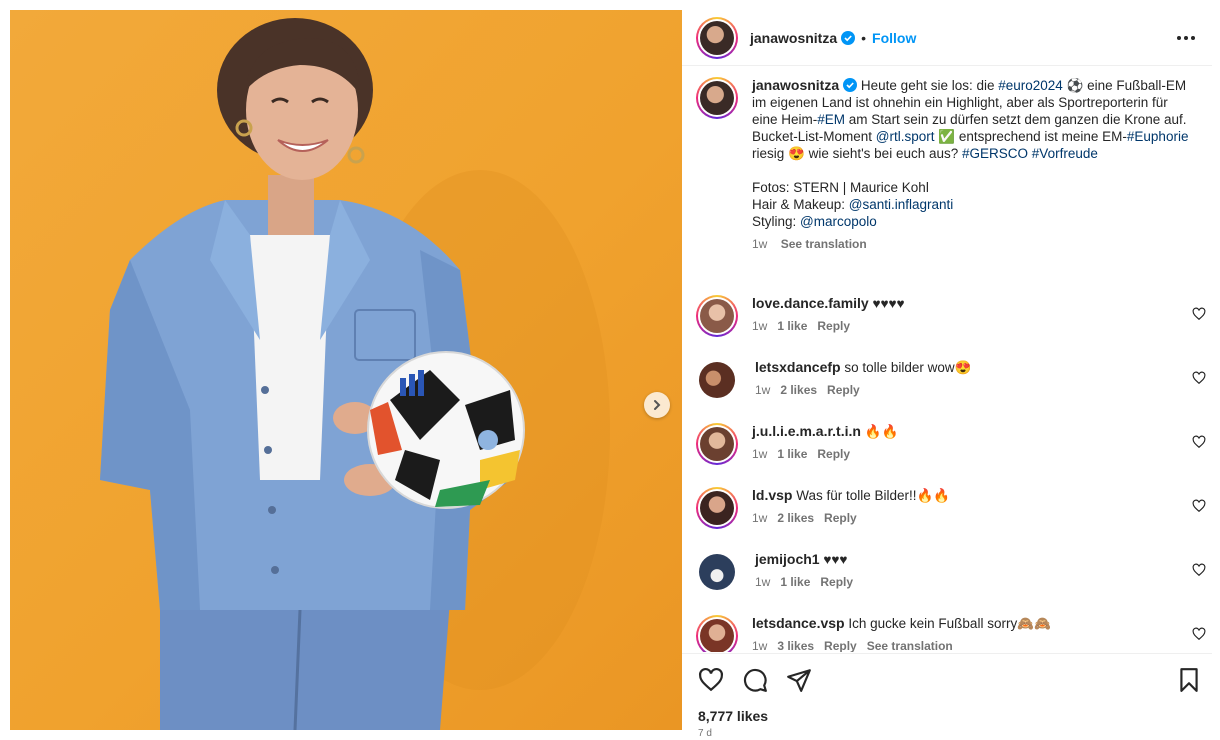 Image resolution: width=1220 pixels, height=740 pixels. What do you see at coordinates (949, 623) in the screenshot?
I see `comment-text: Ich gucke kein Fußball sorry🙈🙈` at bounding box center [949, 623].